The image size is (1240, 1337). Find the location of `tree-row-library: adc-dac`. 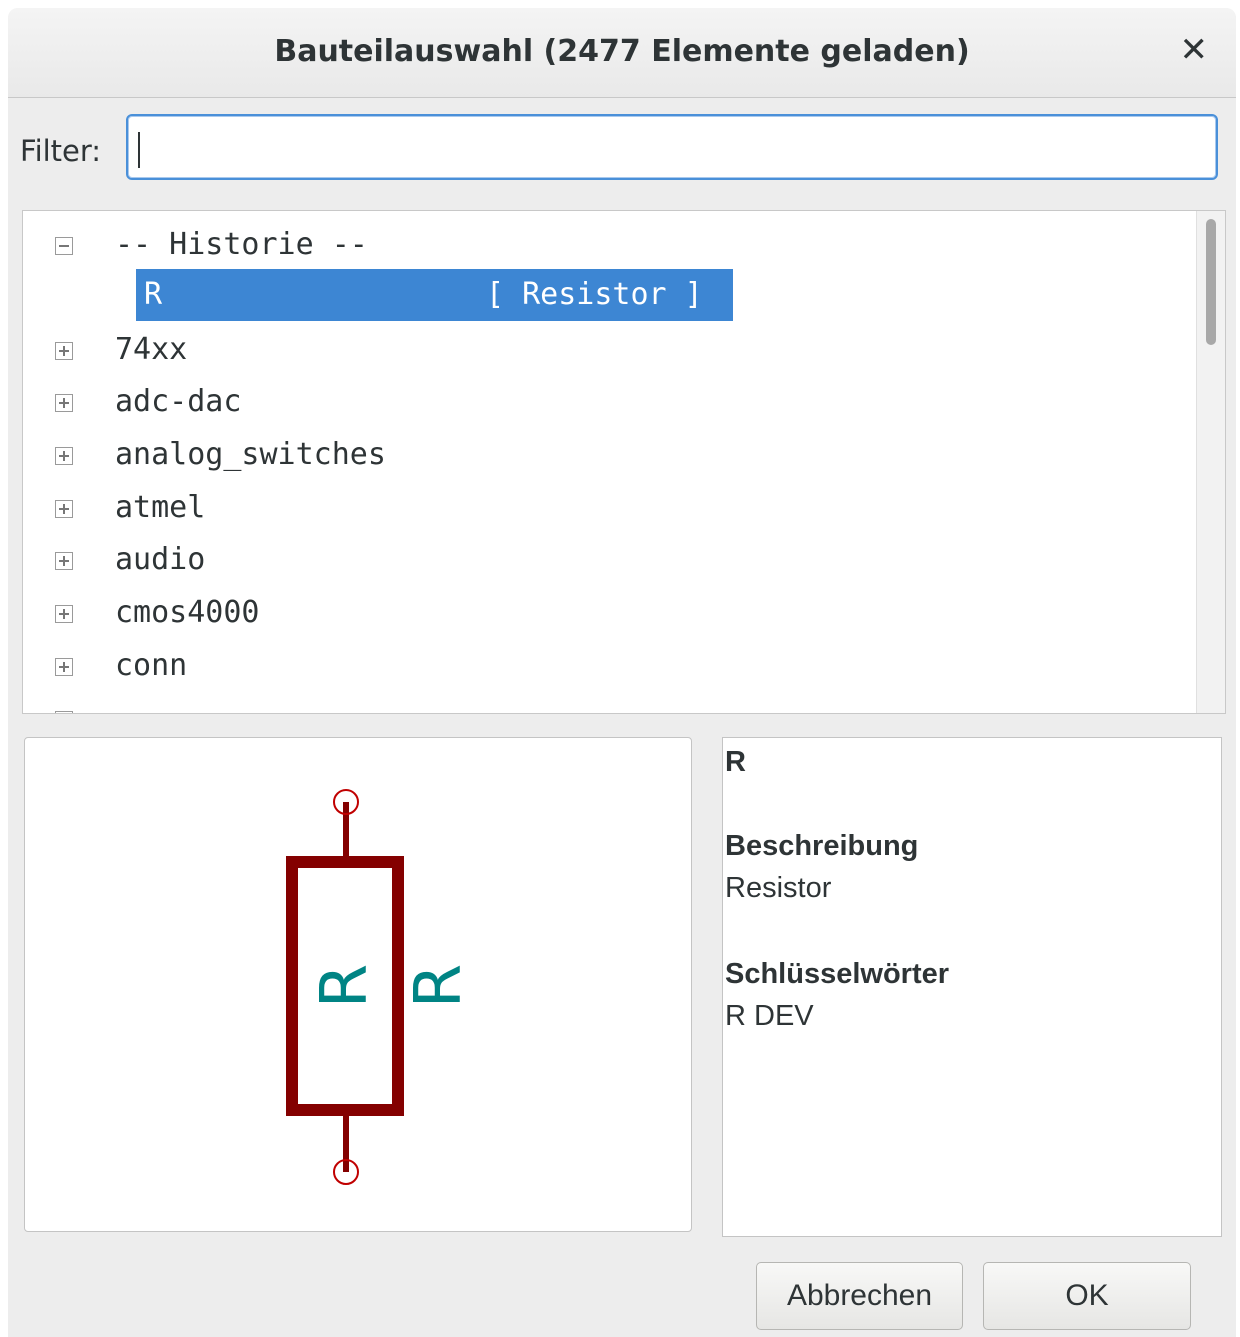

tree-row-library: adc-dac is located at coordinates (608, 401).